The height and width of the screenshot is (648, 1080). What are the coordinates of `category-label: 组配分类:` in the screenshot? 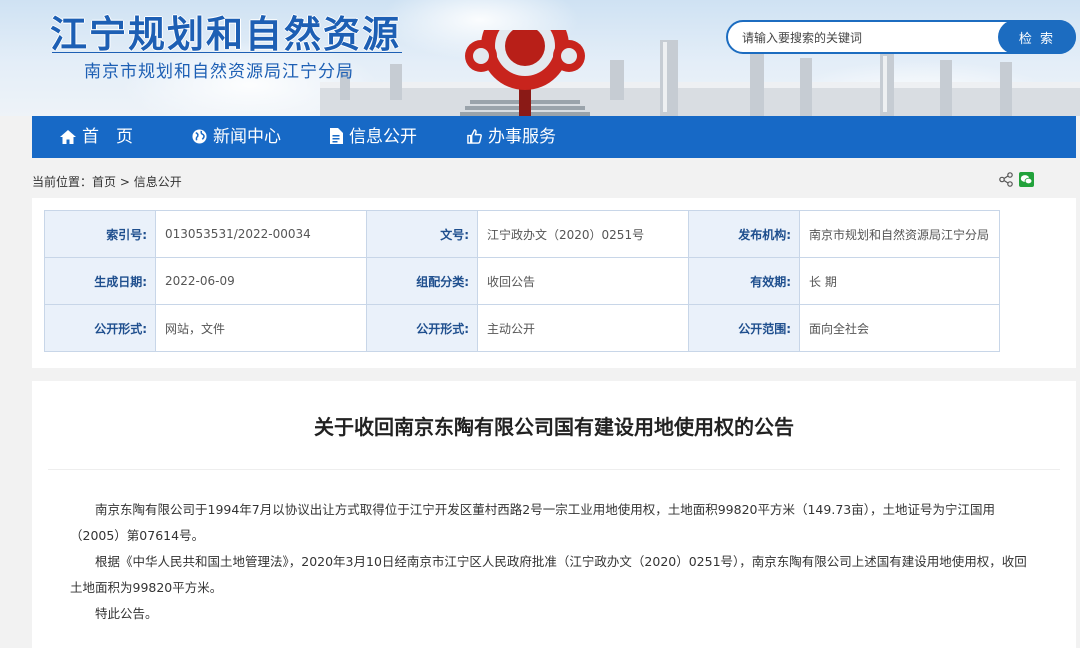 It's located at (422, 281).